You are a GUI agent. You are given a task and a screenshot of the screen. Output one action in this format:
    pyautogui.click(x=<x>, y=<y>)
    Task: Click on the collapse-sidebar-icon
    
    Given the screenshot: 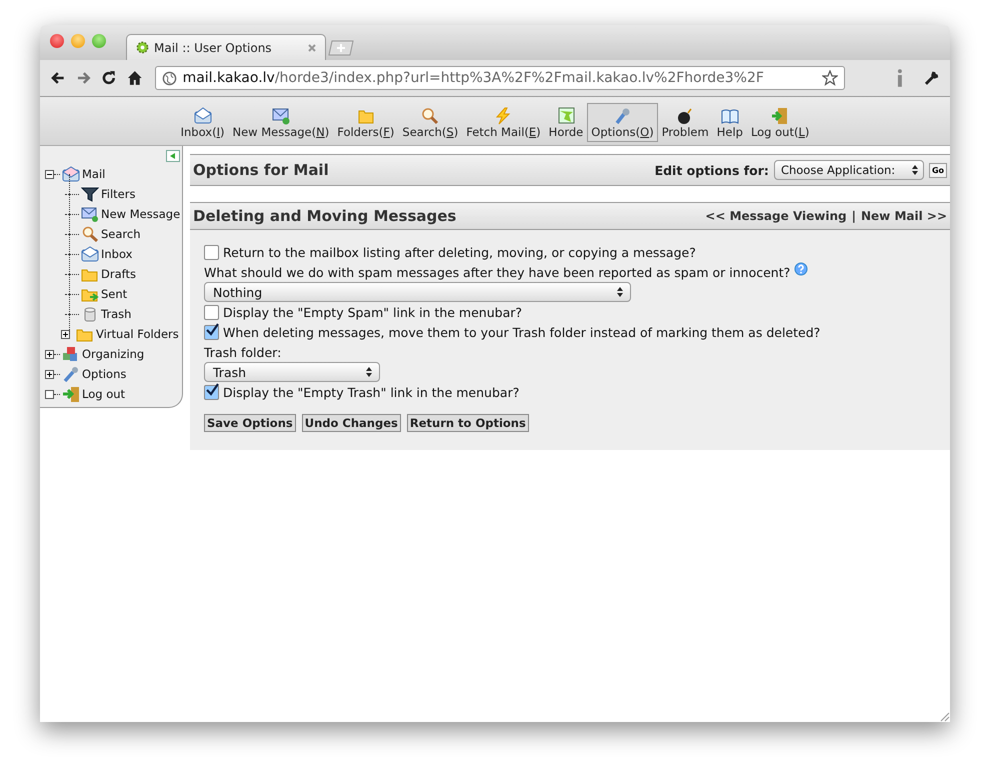 What is the action you would take?
    pyautogui.click(x=173, y=156)
    